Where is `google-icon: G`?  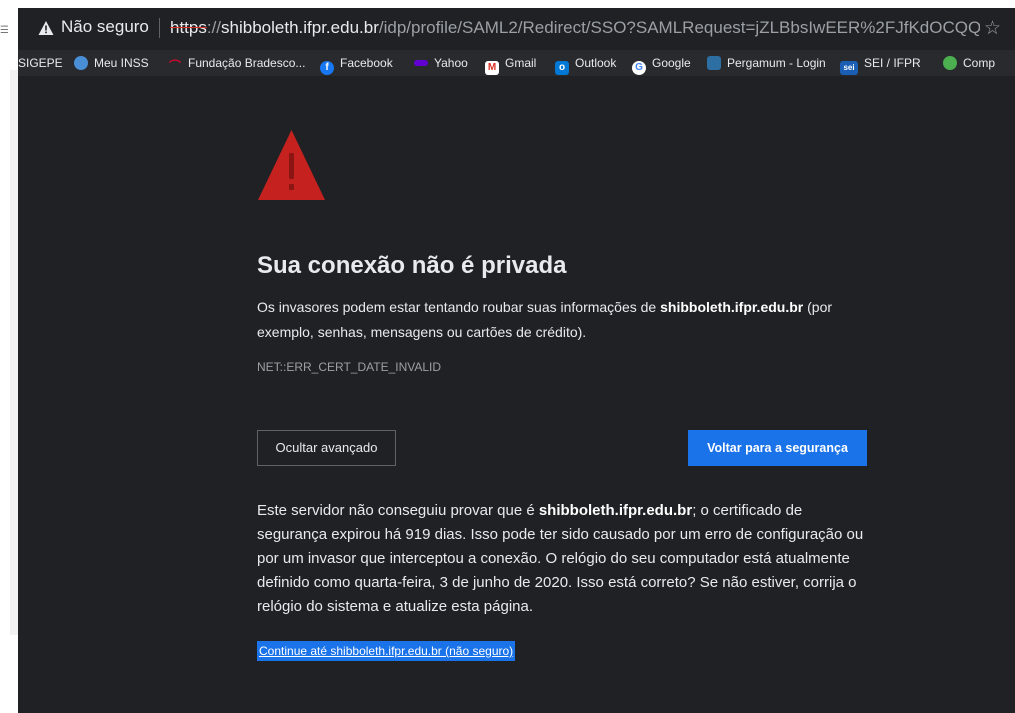 google-icon: G is located at coordinates (639, 68).